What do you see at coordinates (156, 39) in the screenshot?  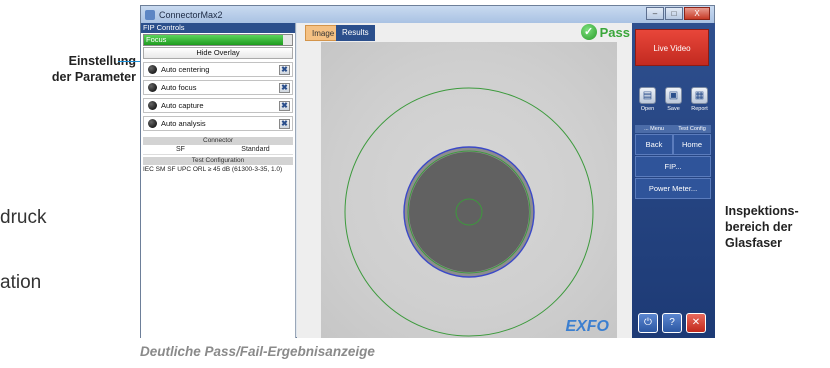 I see `focus-label: Focus` at bounding box center [156, 39].